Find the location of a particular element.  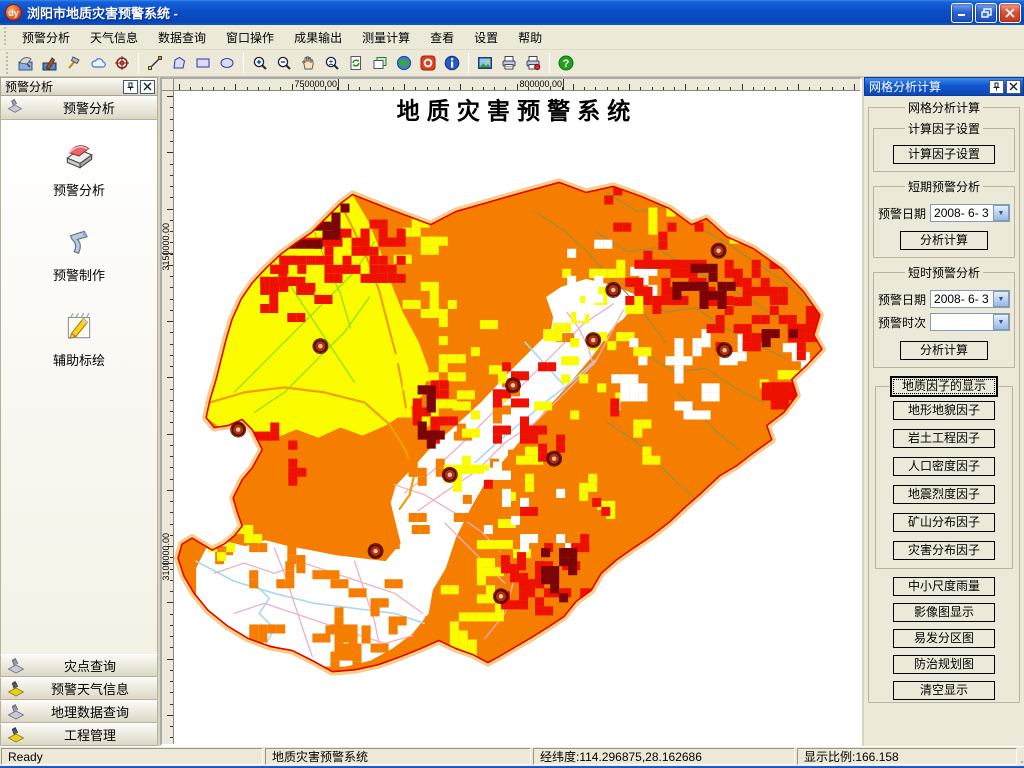

zoom-out-icon is located at coordinates (284, 63).